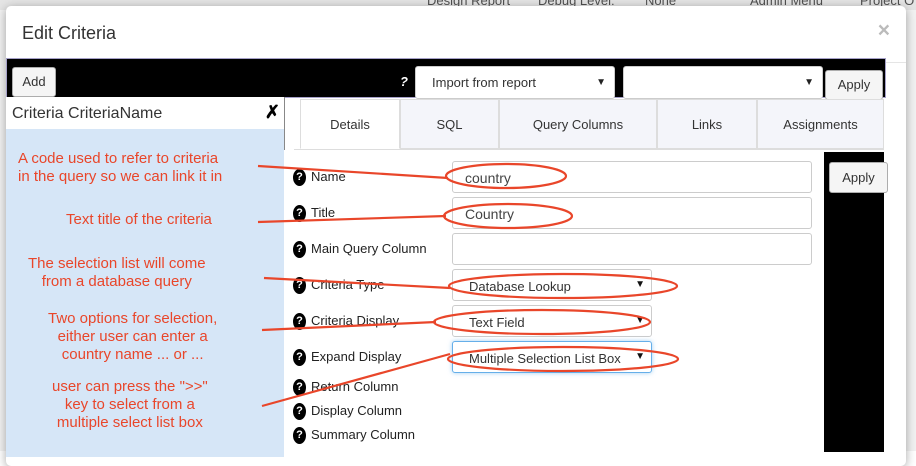 The height and width of the screenshot is (466, 916). What do you see at coordinates (632, 249) in the screenshot?
I see `main-query-column-input` at bounding box center [632, 249].